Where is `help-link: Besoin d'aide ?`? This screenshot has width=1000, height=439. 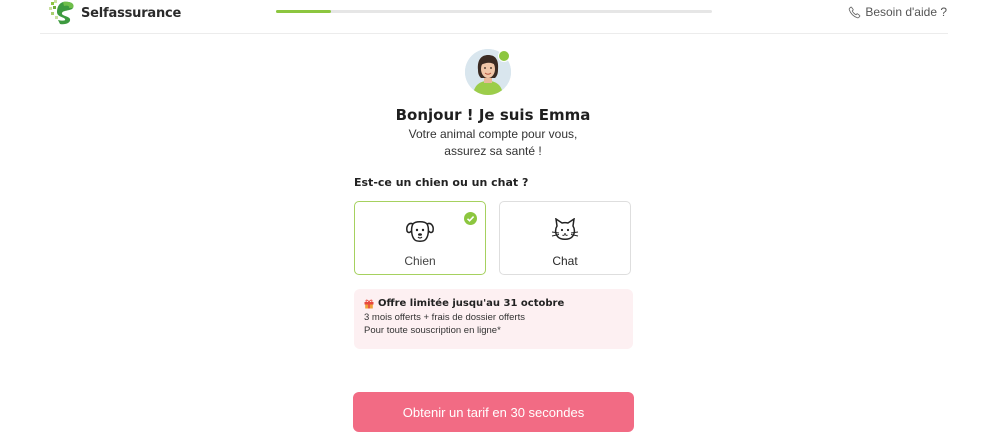 help-link: Besoin d'aide ? is located at coordinates (897, 12).